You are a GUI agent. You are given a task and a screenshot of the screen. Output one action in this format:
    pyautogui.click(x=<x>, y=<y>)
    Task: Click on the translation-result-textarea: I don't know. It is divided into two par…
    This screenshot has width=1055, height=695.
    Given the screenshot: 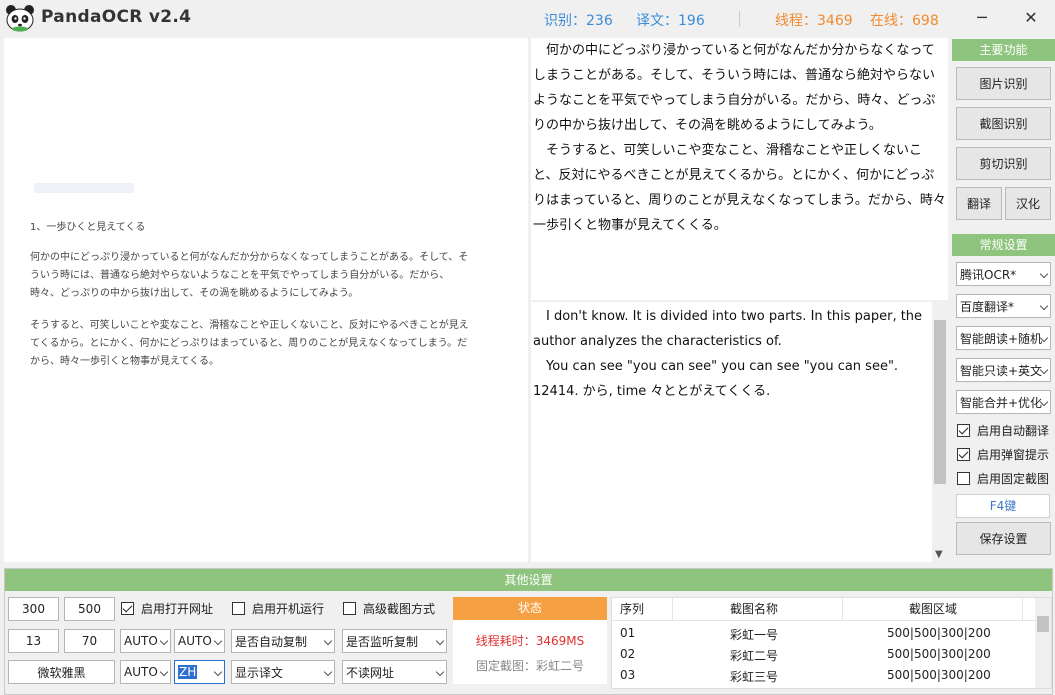 What is the action you would take?
    pyautogui.click(x=739, y=432)
    